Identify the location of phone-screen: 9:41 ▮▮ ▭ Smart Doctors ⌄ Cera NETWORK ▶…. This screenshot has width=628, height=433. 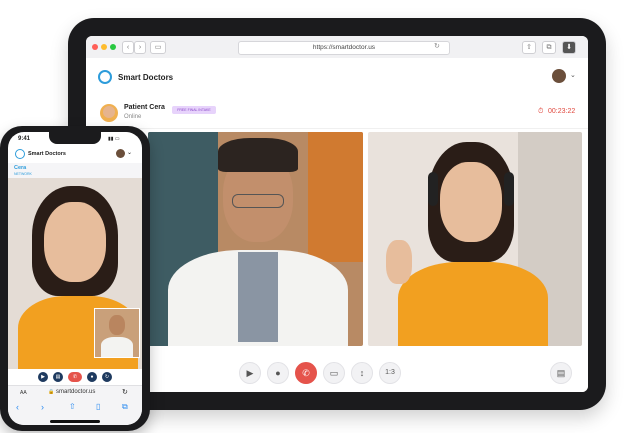
(75, 278).